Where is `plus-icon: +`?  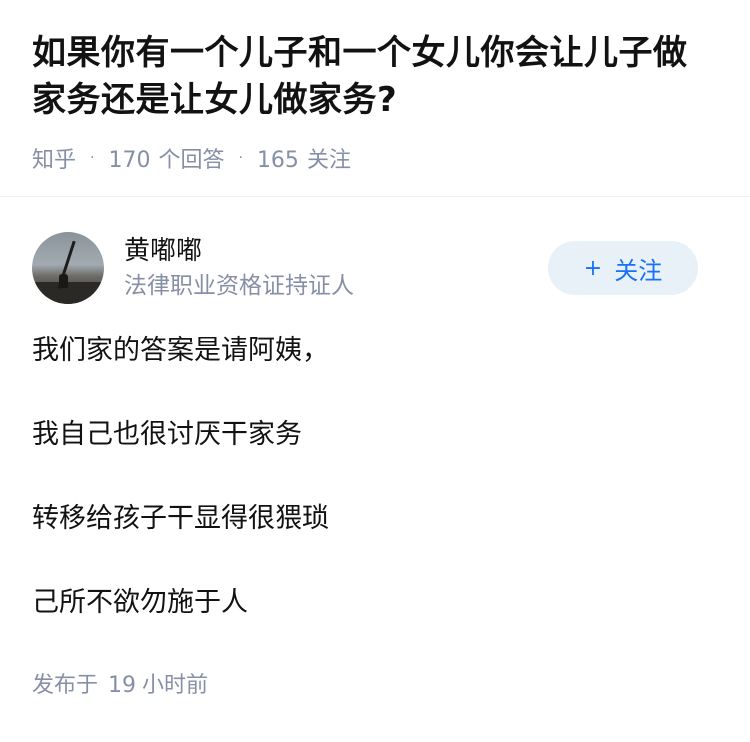
plus-icon: + is located at coordinates (593, 268).